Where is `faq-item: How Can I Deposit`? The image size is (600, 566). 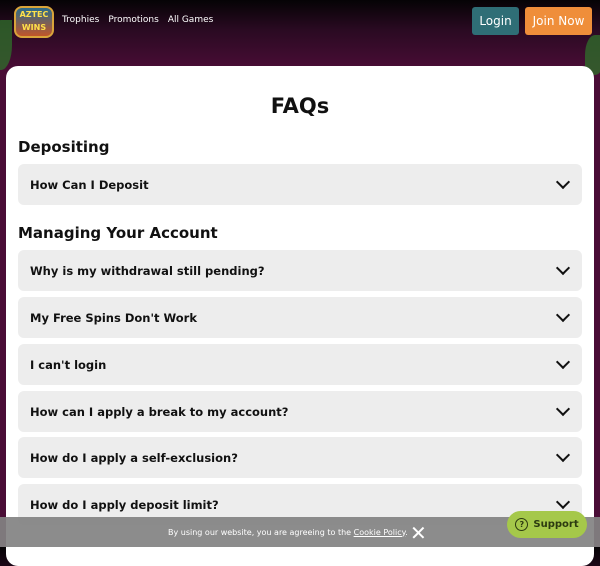 faq-item: How Can I Deposit is located at coordinates (300, 184).